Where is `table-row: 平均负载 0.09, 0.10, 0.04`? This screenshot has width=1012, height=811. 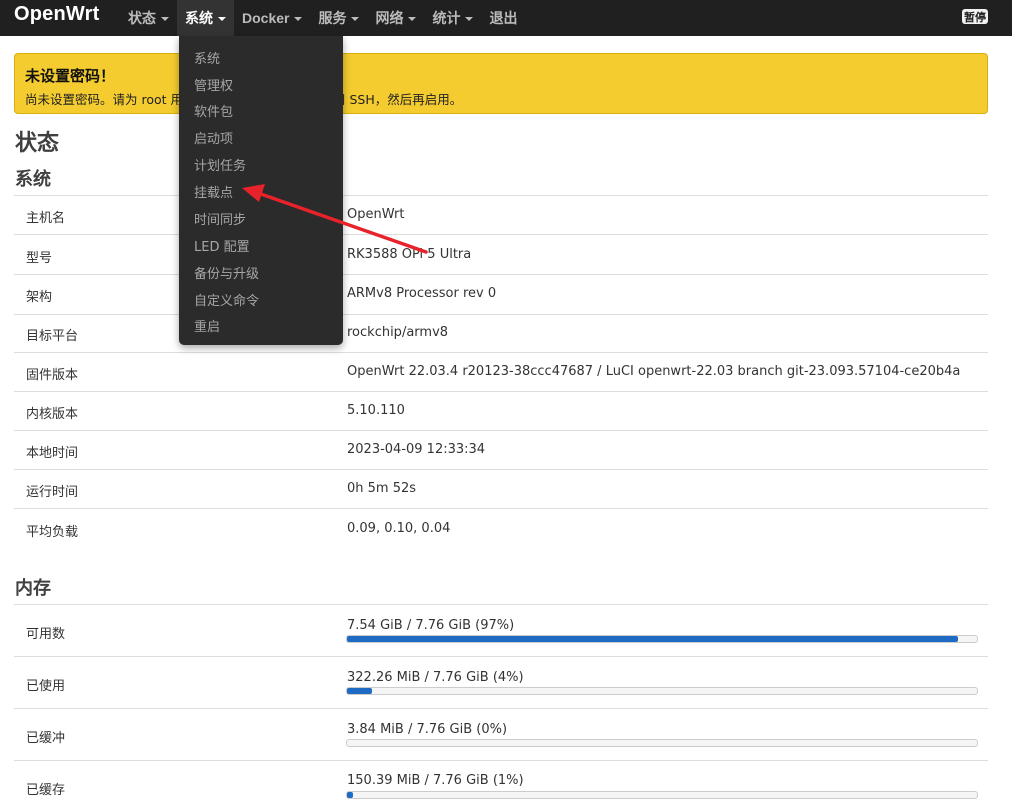
table-row: 平均负载 0.09, 0.10, 0.04 is located at coordinates (501, 527).